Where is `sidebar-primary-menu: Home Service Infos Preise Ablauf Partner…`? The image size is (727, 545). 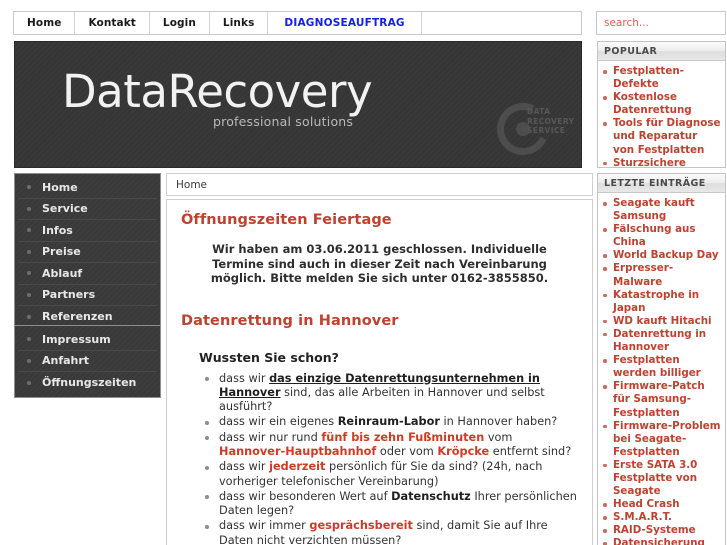
sidebar-primary-menu: Home Service Infos Preise Ablauf Partner… is located at coordinates (87, 252).